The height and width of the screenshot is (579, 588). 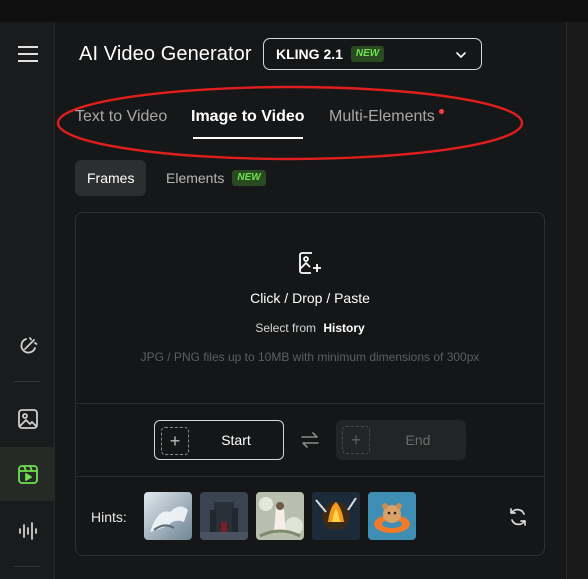 What do you see at coordinates (382, 117) in the screenshot?
I see `tab-multi-elements: Multi-Elements` at bounding box center [382, 117].